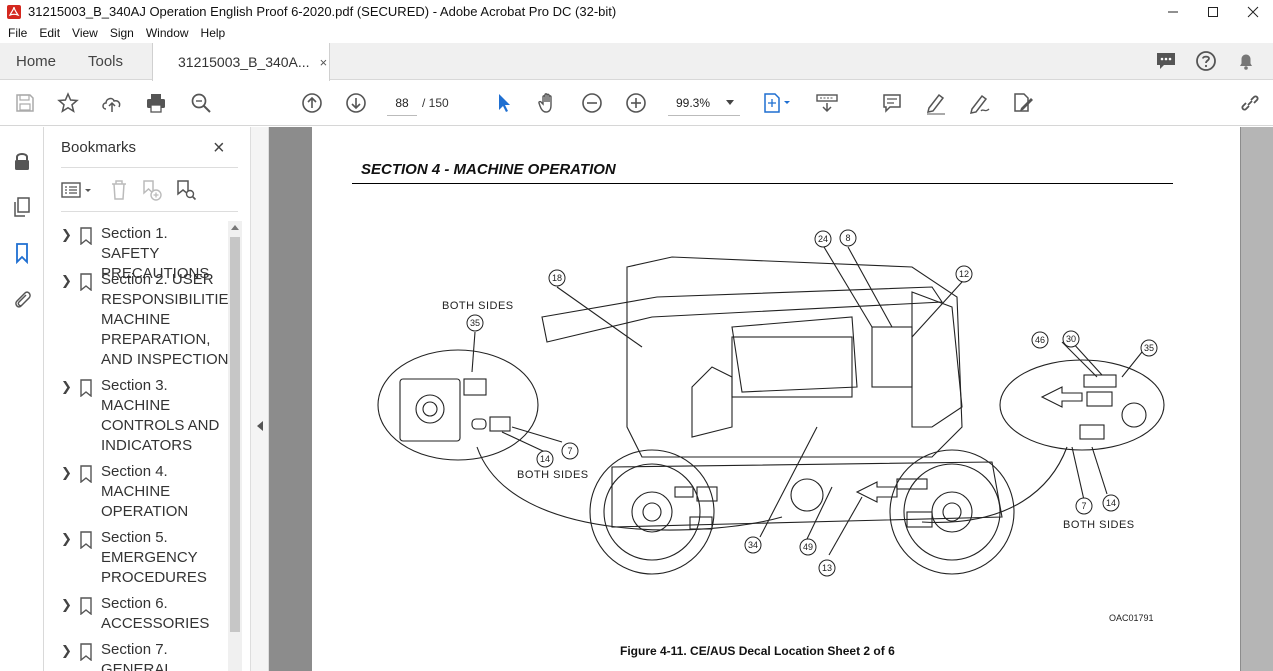  I want to click on callout-number: 24, so click(823, 239).